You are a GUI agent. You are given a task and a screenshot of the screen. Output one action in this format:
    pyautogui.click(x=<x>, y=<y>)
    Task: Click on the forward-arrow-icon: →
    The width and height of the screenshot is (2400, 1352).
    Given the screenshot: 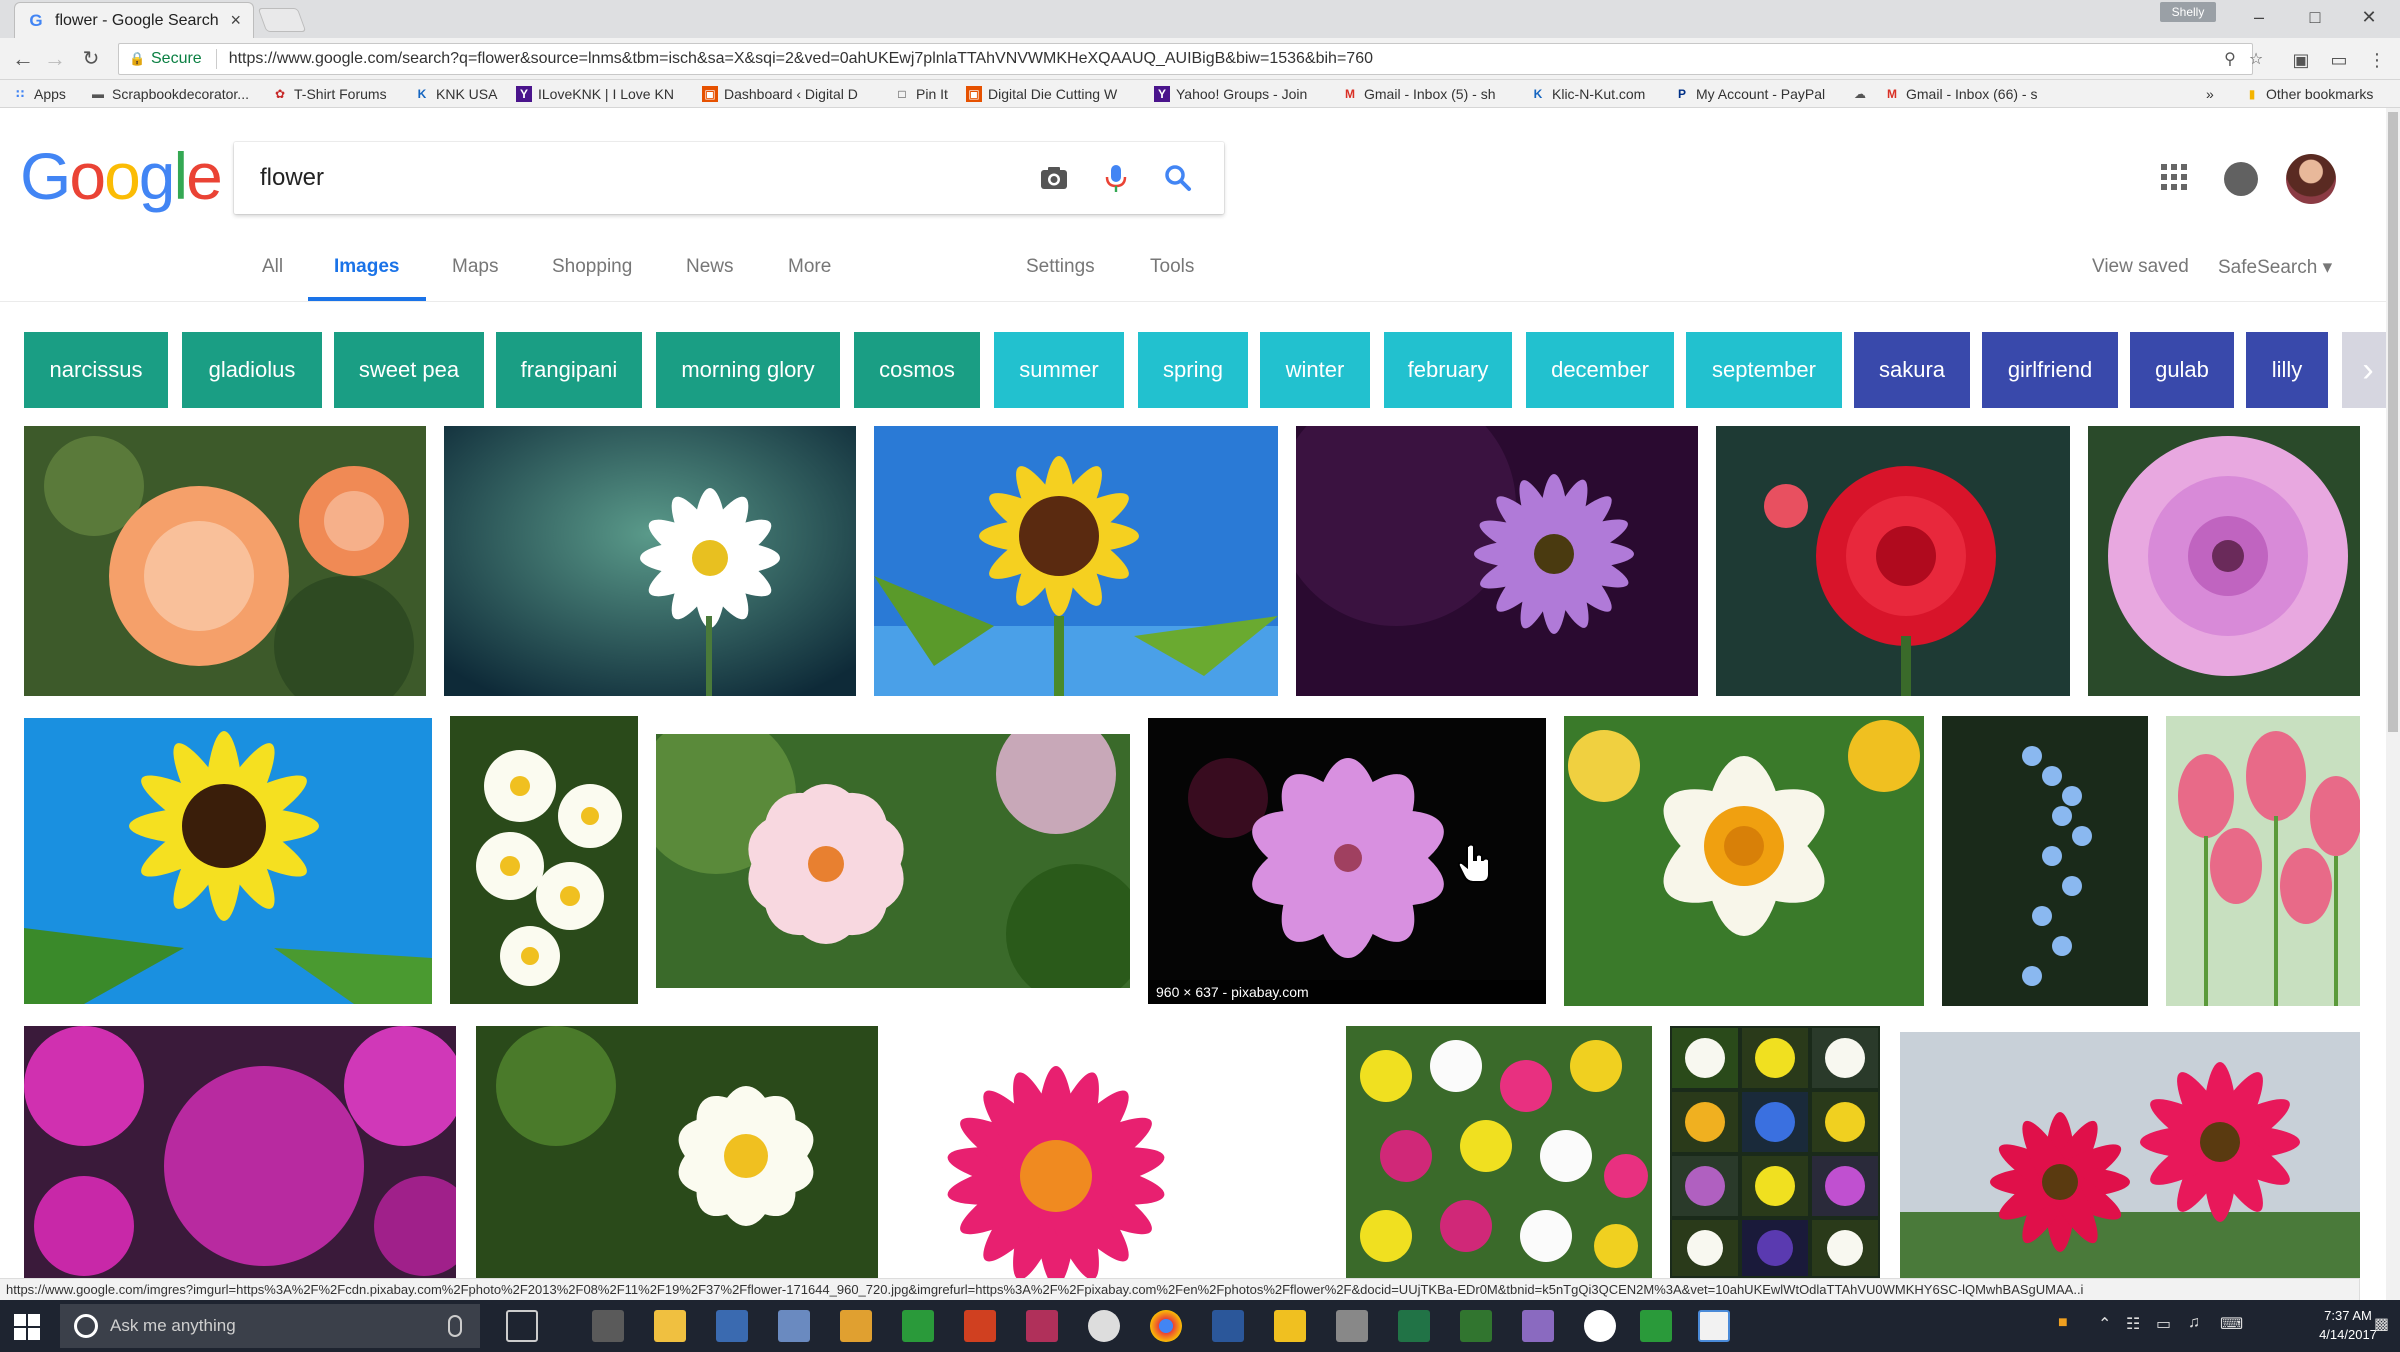 What is the action you would take?
    pyautogui.click(x=55, y=59)
    